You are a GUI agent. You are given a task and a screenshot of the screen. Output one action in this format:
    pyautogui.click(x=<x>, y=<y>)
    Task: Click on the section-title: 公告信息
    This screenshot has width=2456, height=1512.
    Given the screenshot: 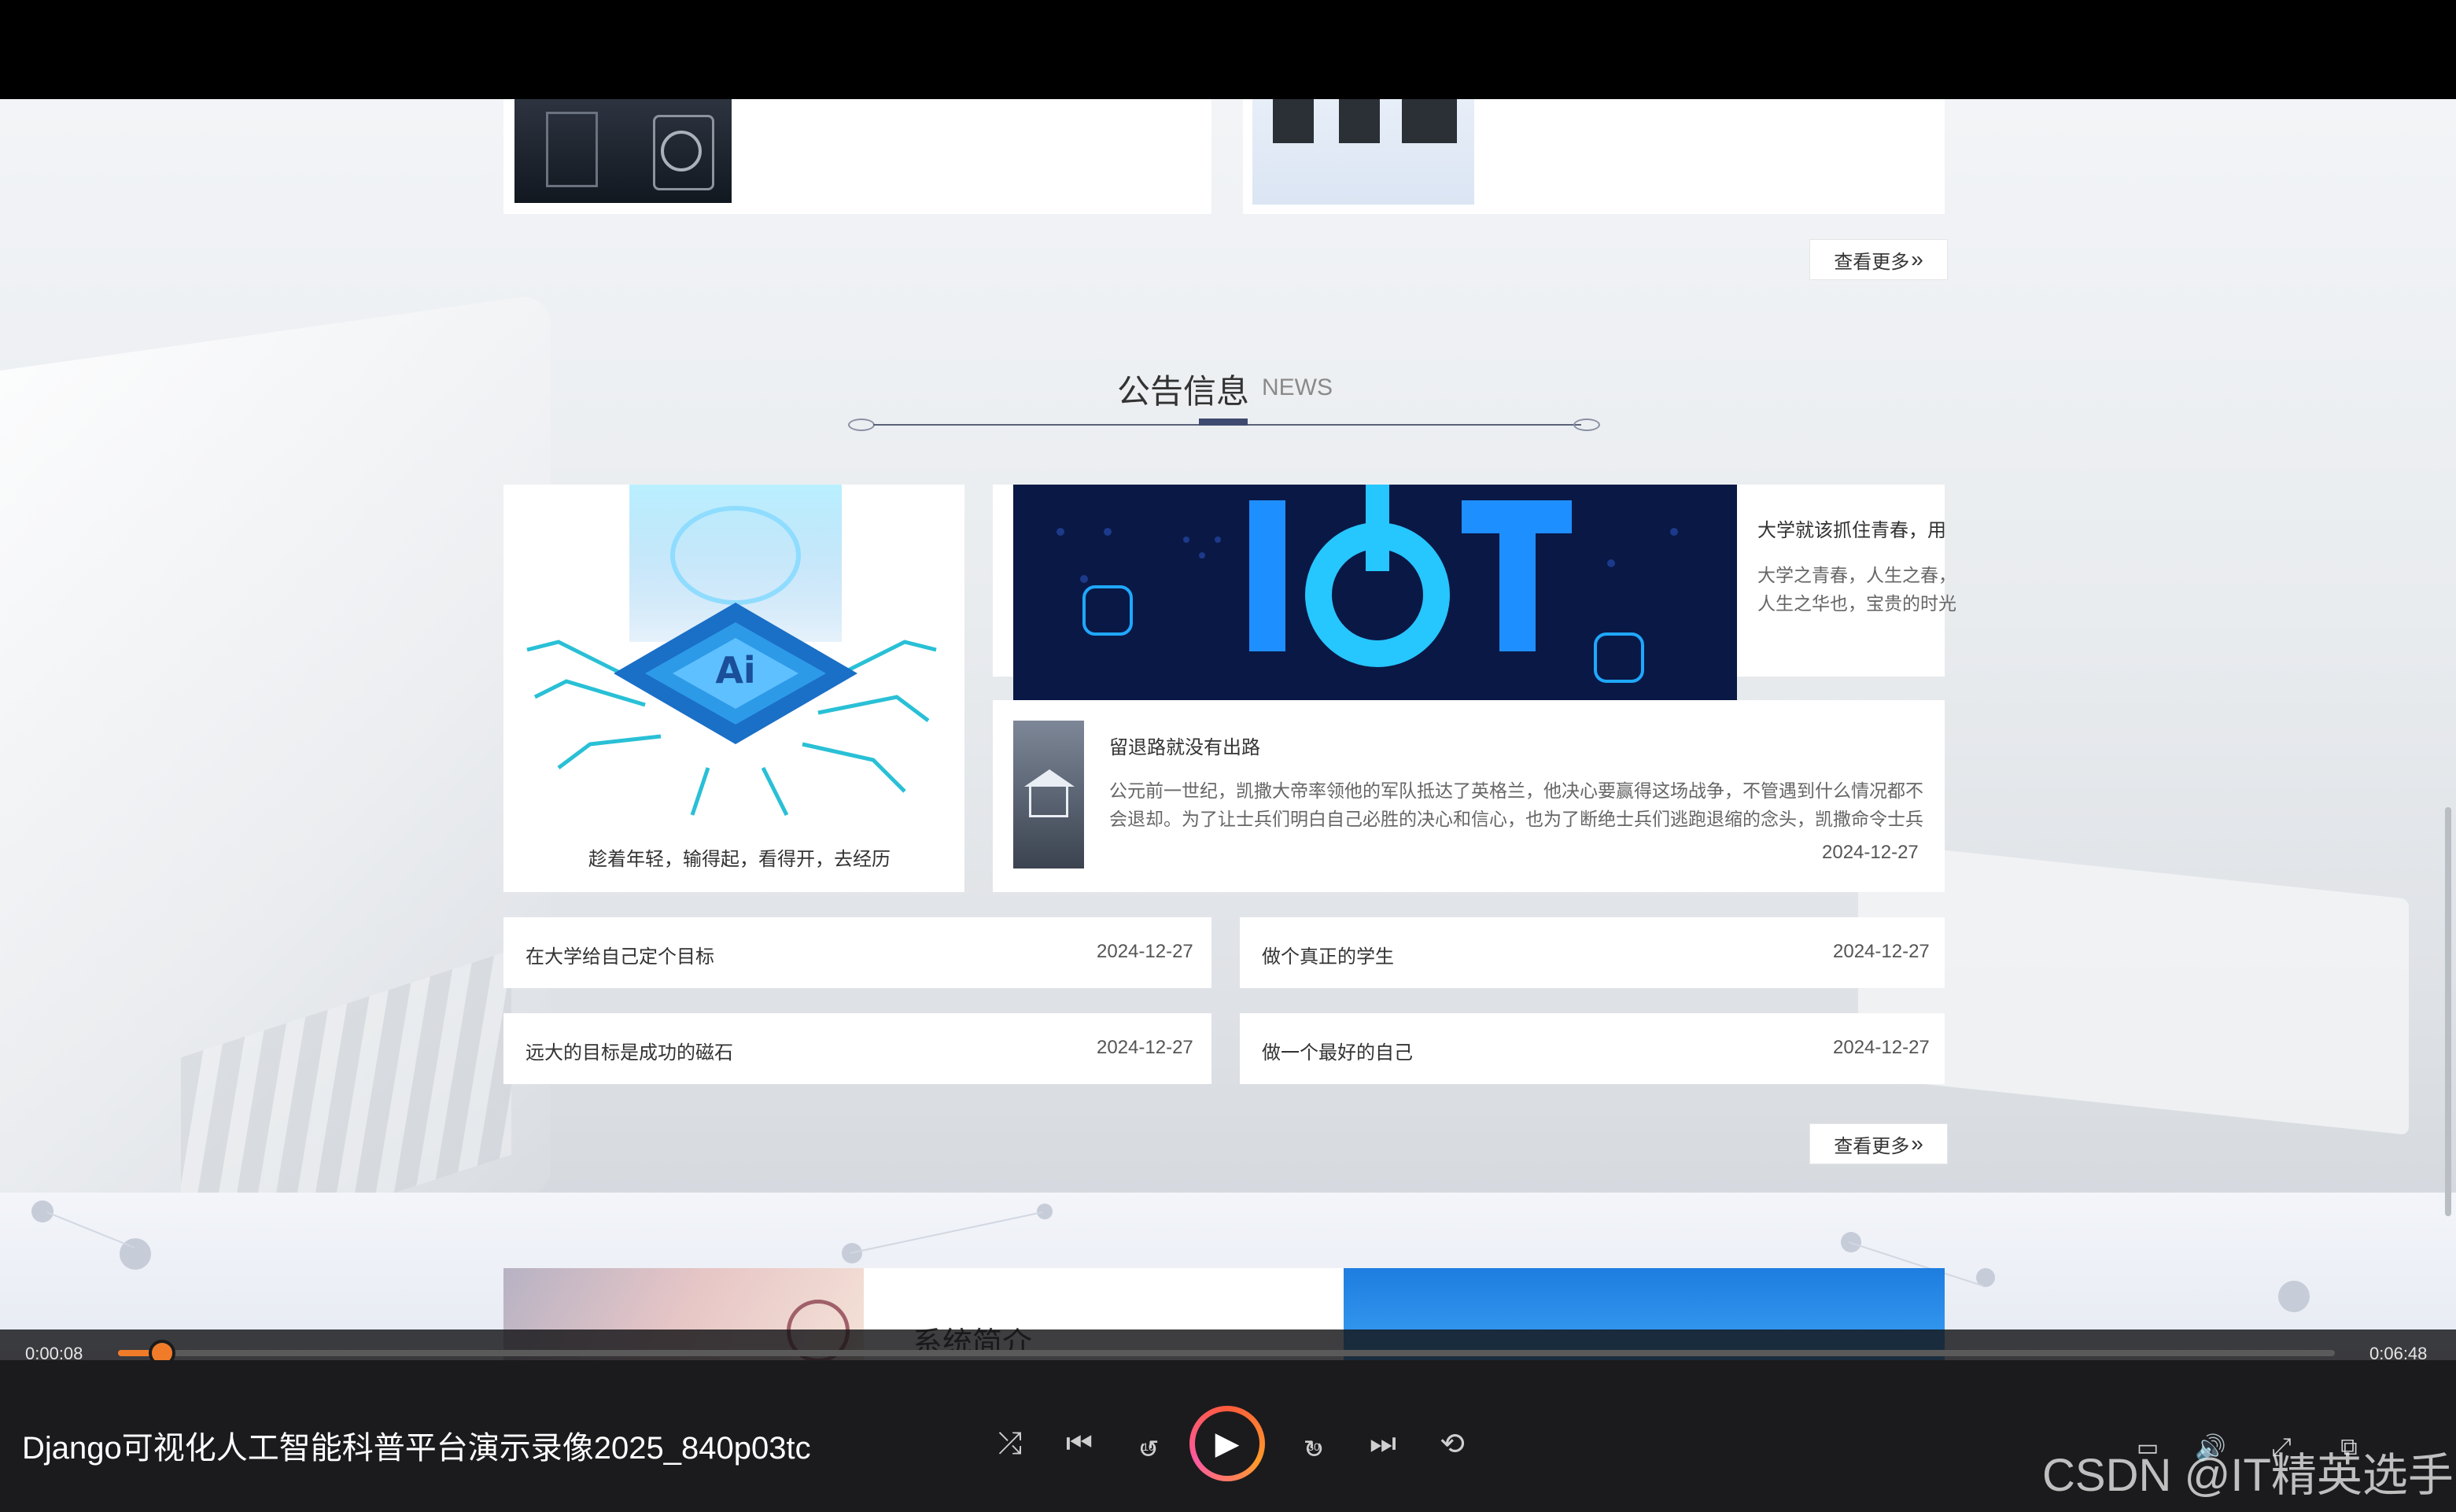 What is the action you would take?
    pyautogui.click(x=1184, y=391)
    